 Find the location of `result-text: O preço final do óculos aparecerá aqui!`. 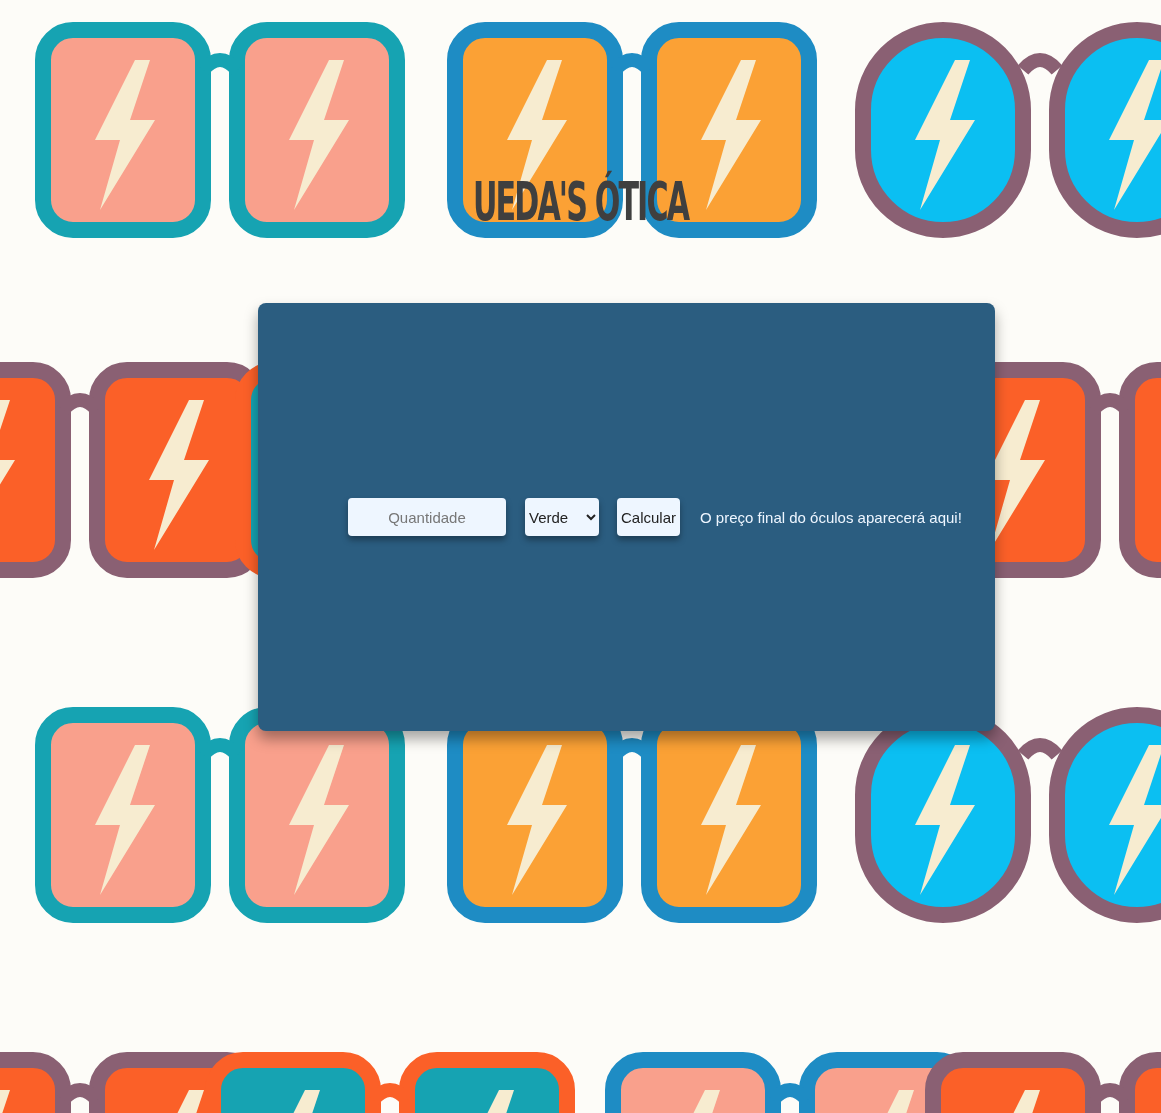

result-text: O preço final do óculos aparecerá aqui! is located at coordinates (831, 517).